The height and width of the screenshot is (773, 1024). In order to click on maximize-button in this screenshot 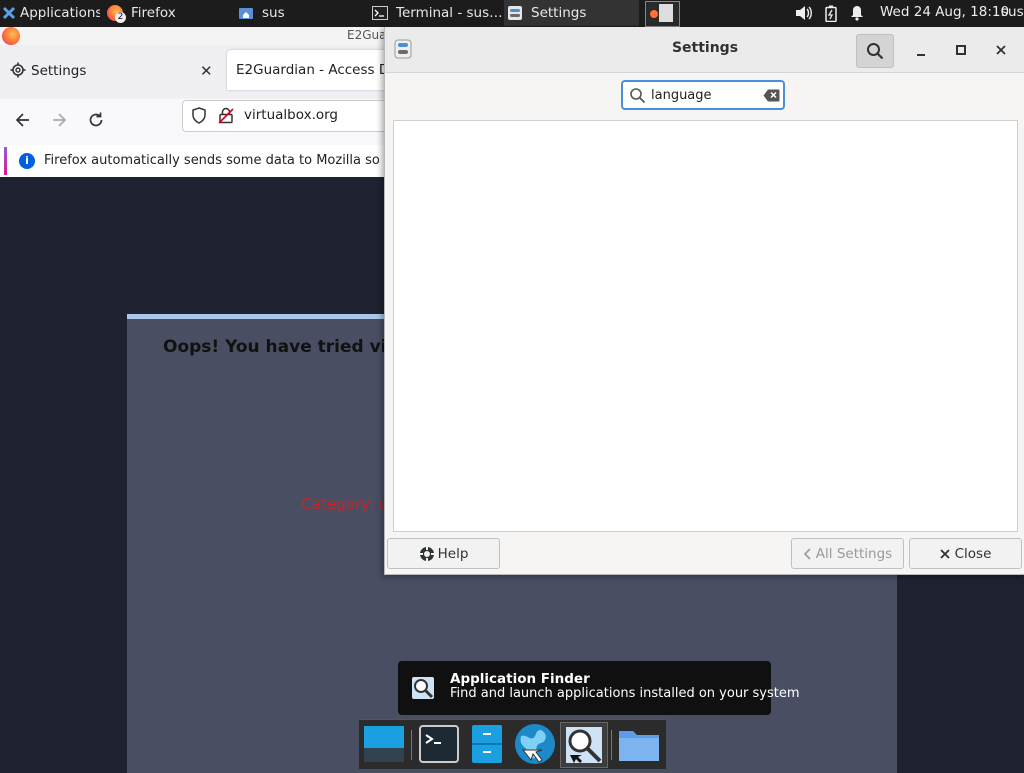, I will do `click(961, 50)`.